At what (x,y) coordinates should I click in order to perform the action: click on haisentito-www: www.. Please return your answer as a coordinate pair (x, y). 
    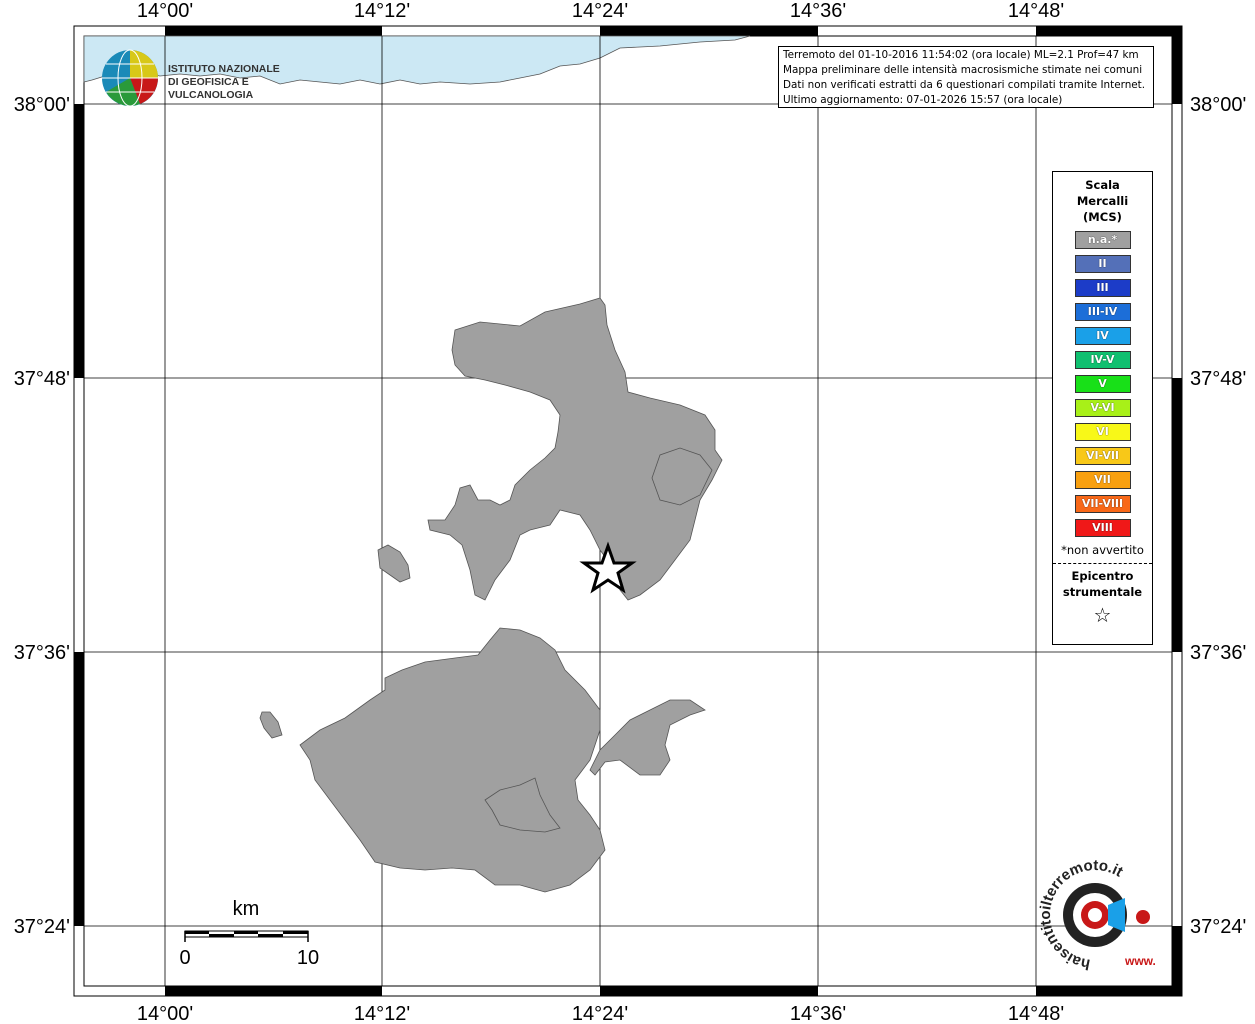
    Looking at the image, I should click on (1140, 961).